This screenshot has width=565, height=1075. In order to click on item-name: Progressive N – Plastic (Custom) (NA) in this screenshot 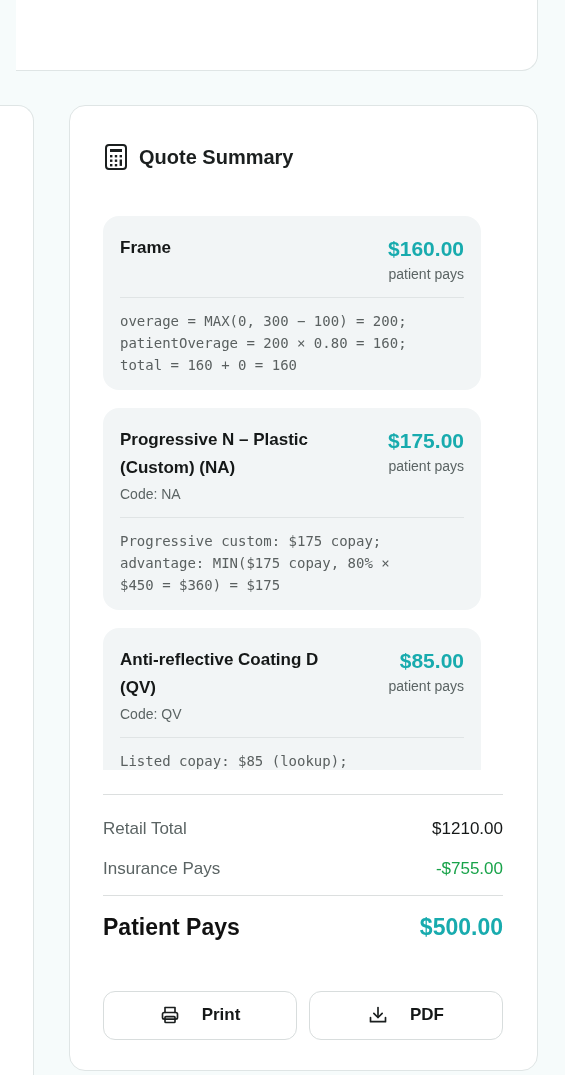, I will do `click(215, 454)`.